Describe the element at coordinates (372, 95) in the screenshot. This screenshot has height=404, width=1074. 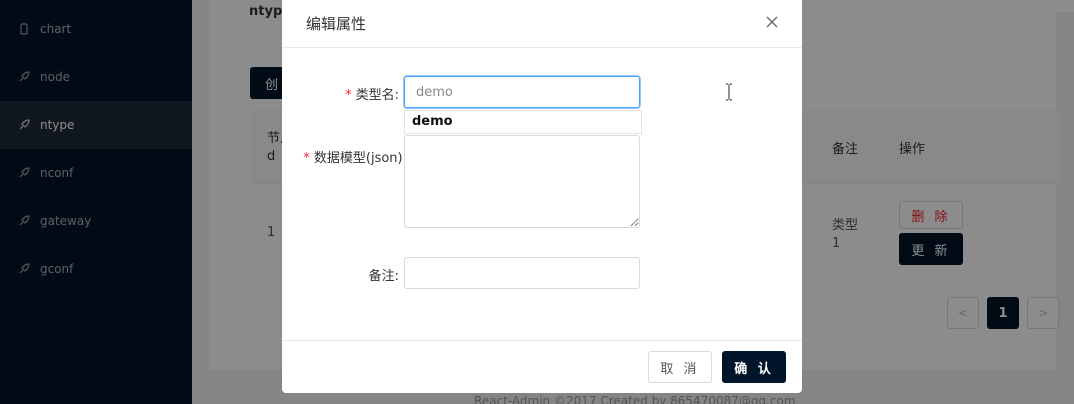
I see `type-name-label: * 类型名:` at that location.